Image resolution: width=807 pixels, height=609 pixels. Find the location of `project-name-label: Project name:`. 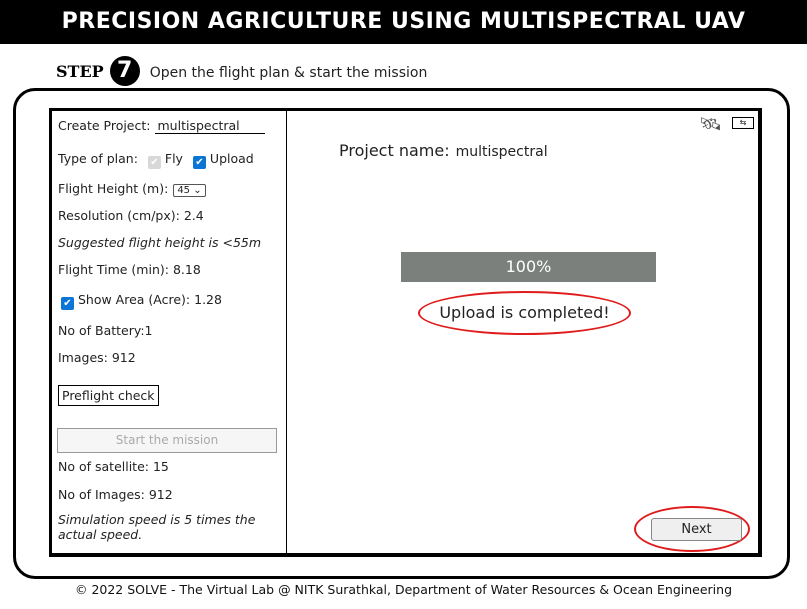

project-name-label: Project name: is located at coordinates (394, 150).